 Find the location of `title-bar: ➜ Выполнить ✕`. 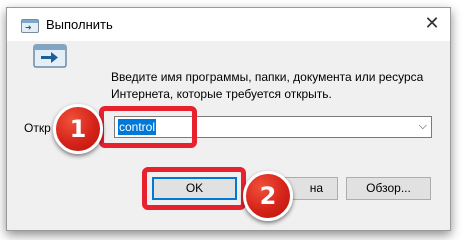

title-bar: ➜ Выполнить ✕ is located at coordinates (228, 24).